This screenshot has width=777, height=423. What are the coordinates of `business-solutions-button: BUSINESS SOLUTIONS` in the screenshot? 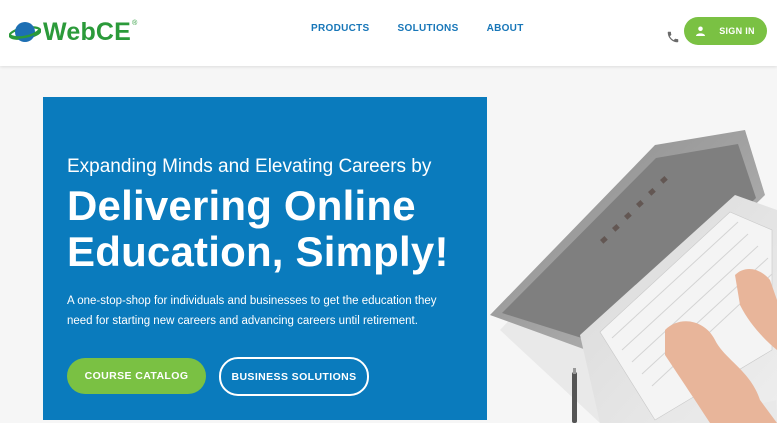 It's located at (294, 376).